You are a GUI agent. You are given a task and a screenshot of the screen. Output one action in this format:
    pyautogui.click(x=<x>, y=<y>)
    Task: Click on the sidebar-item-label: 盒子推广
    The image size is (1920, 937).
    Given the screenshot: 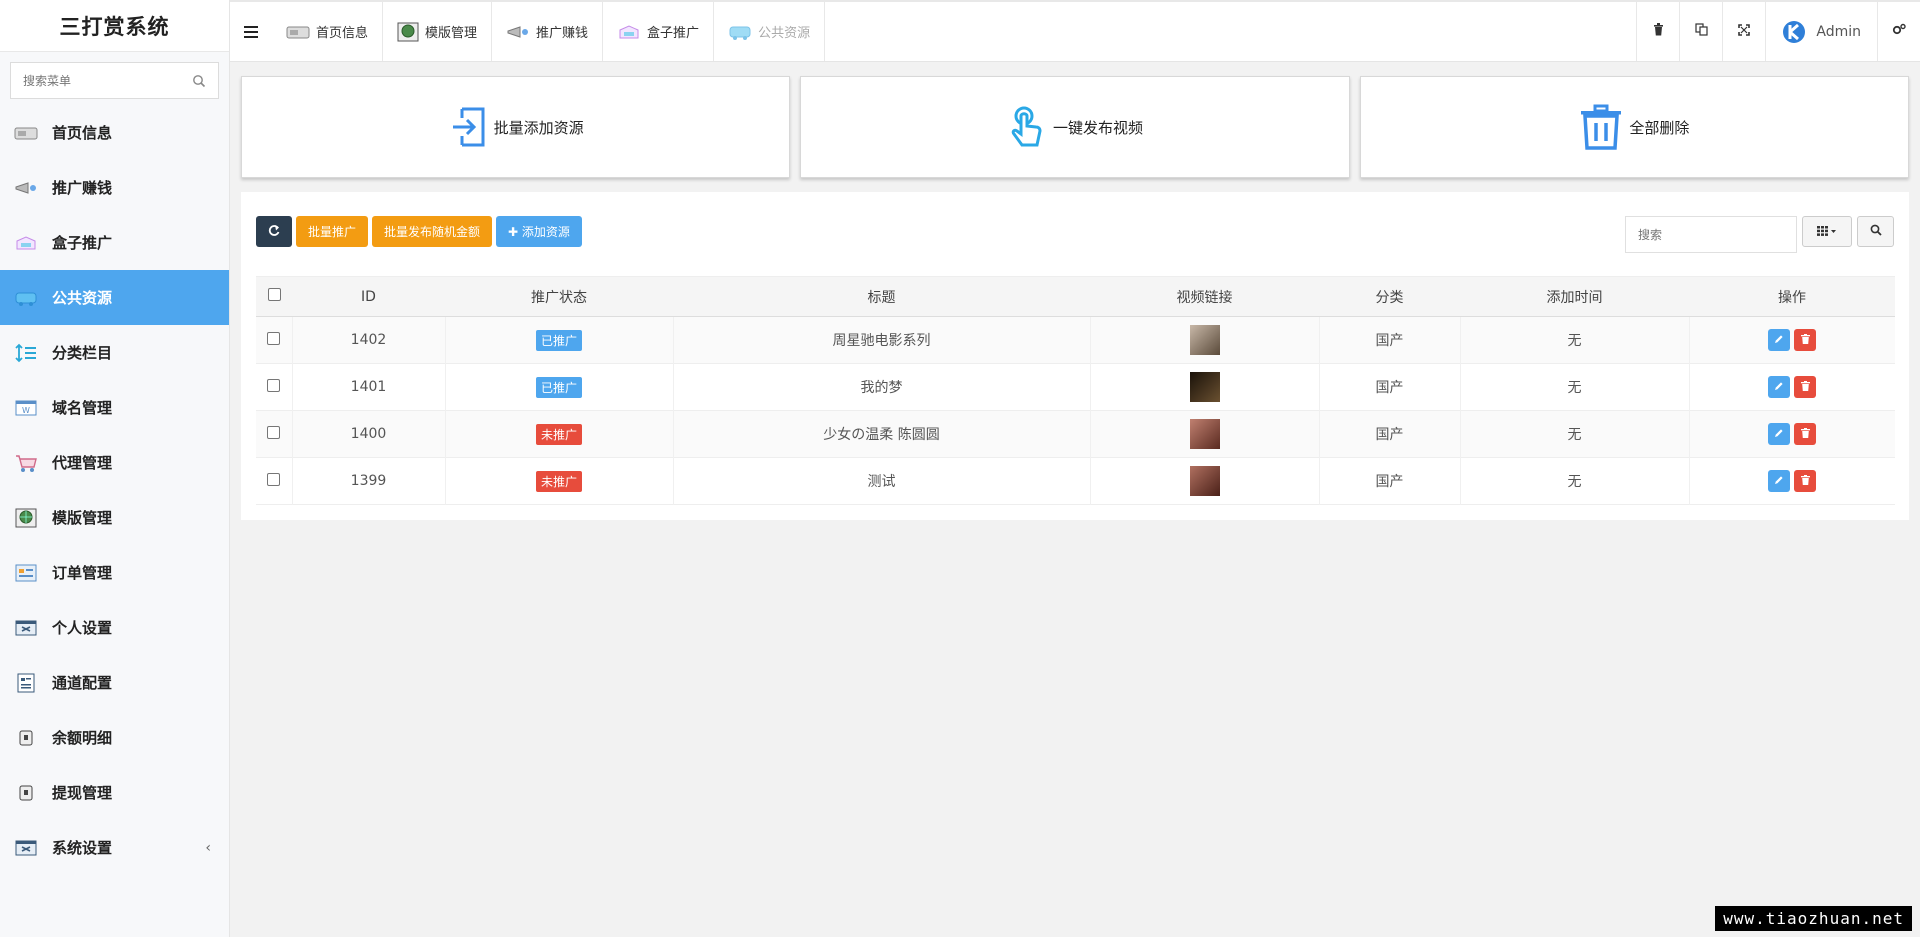 What is the action you would take?
    pyautogui.click(x=82, y=243)
    